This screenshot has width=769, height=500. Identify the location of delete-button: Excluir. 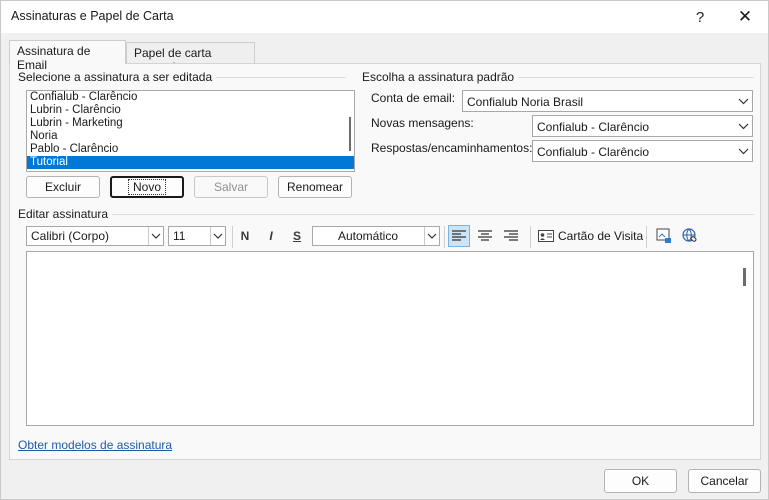
(63, 187).